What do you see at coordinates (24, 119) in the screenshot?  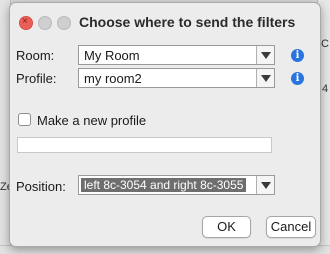 I see `make-new-profile-checkbox` at bounding box center [24, 119].